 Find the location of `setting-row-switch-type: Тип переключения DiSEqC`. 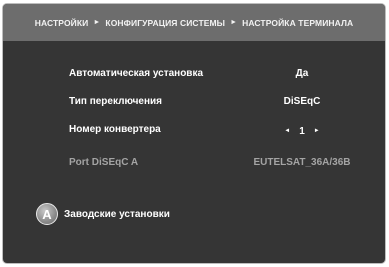

setting-row-switch-type: Тип переключения DiSEqC is located at coordinates (194, 104).